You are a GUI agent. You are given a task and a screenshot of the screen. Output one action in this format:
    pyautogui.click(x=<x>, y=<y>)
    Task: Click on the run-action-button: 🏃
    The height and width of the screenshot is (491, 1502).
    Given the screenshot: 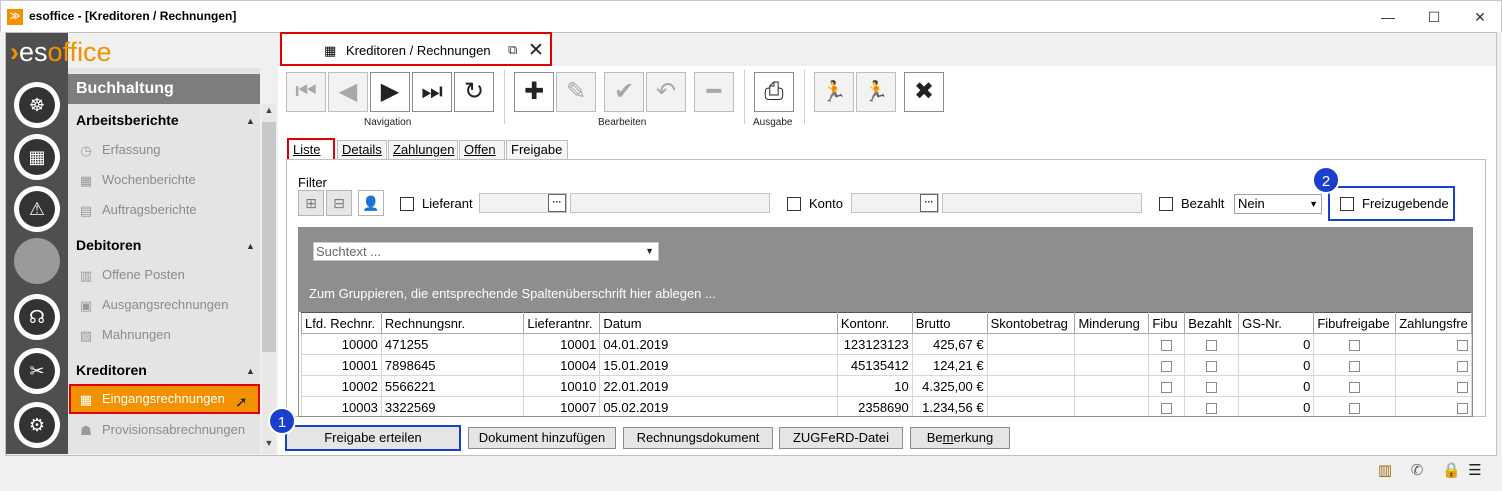 What is the action you would take?
    pyautogui.click(x=834, y=92)
    